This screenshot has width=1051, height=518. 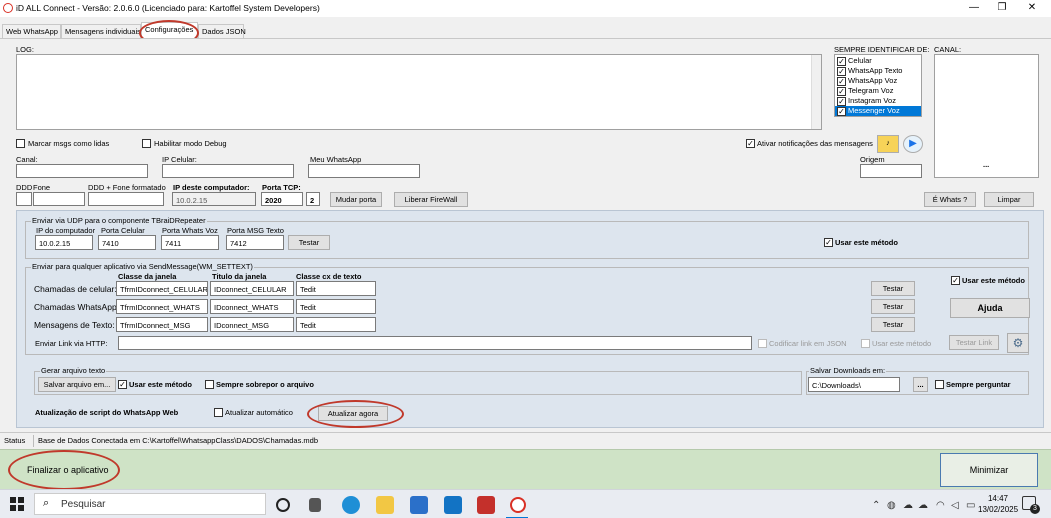 I want to click on restore-window-button: ❐, so click(x=1002, y=8).